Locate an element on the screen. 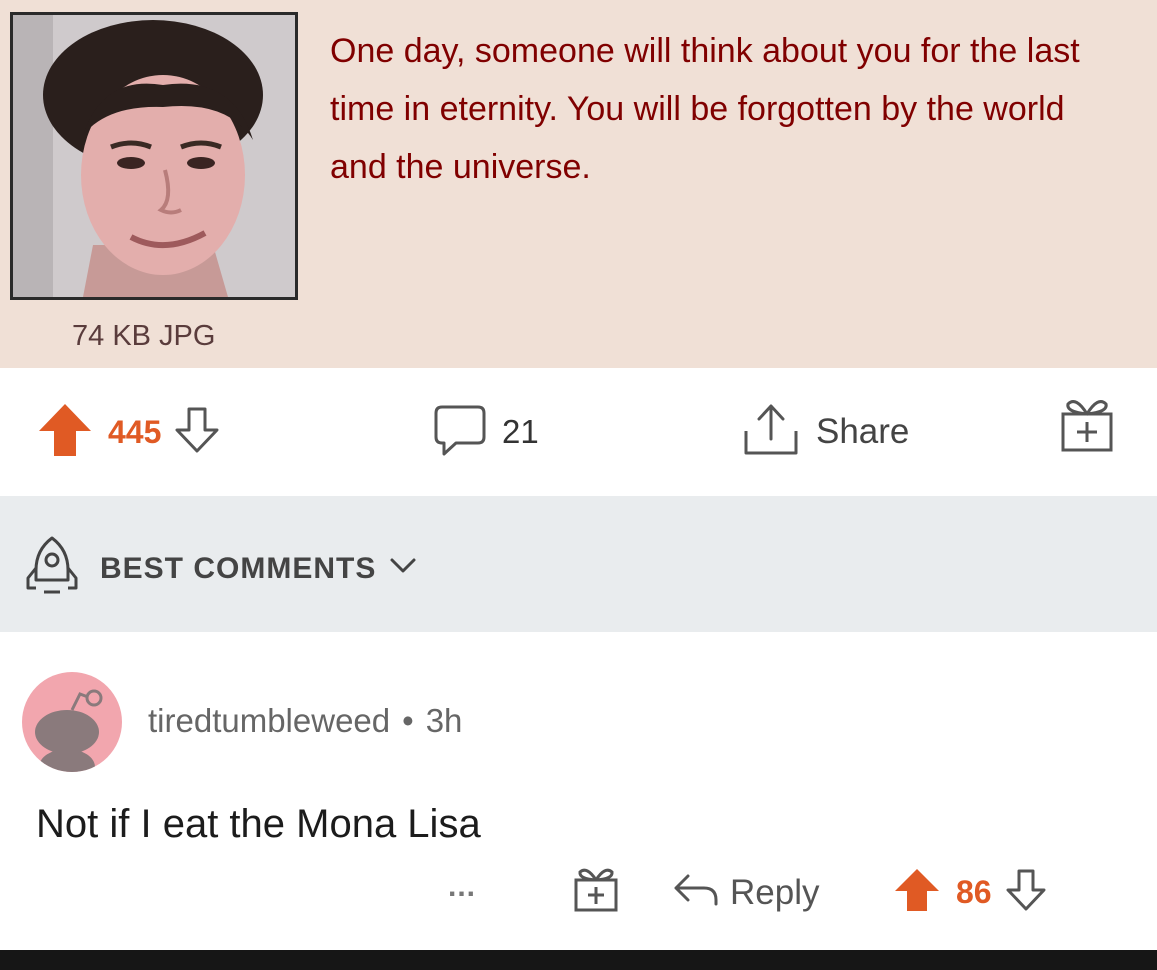  reply-label: Reply is located at coordinates (775, 892).